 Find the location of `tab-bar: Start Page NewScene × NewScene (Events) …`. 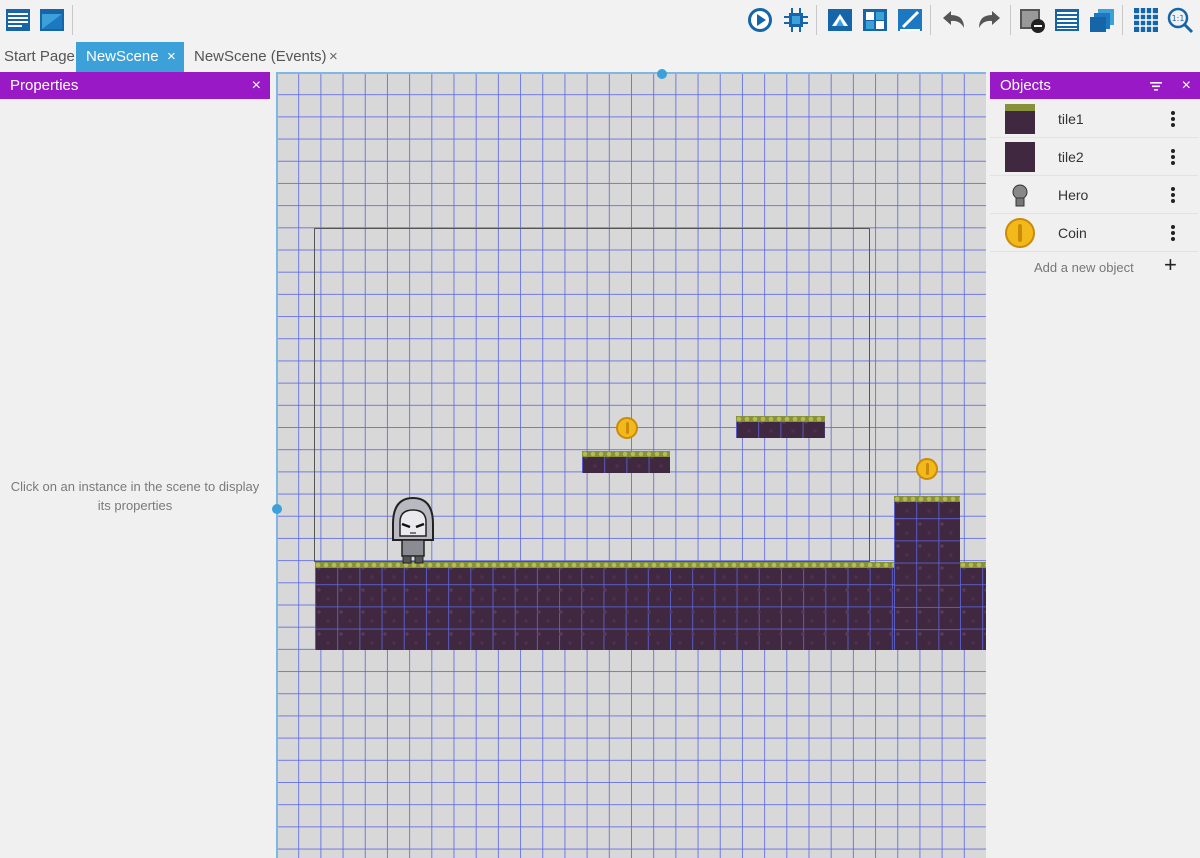

tab-bar: Start Page NewScene × NewScene (Events) … is located at coordinates (600, 56).